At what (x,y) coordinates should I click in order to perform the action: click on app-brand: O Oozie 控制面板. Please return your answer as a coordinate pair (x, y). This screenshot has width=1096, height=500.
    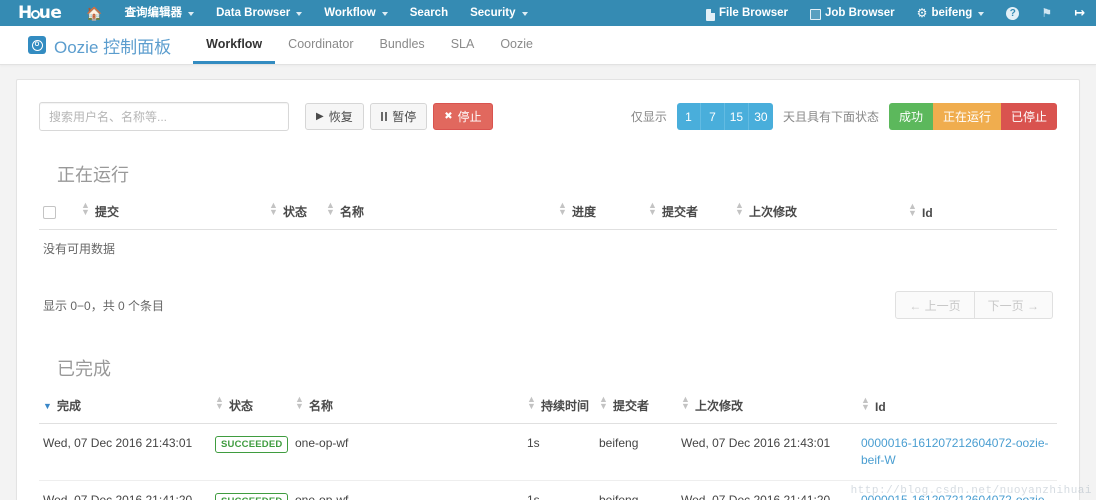
    Looking at the image, I should click on (110, 45).